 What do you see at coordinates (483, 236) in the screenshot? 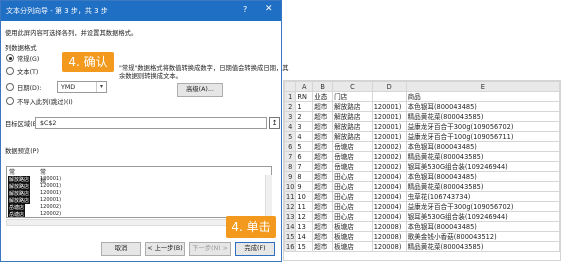
I see `table-cell: 歌美金钱小香菇(800043512)` at bounding box center [483, 236].